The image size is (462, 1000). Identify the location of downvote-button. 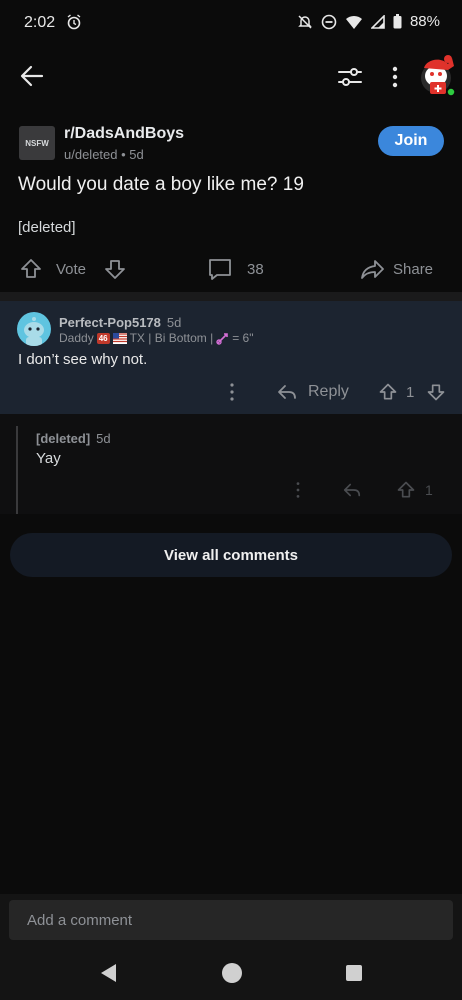
(115, 269).